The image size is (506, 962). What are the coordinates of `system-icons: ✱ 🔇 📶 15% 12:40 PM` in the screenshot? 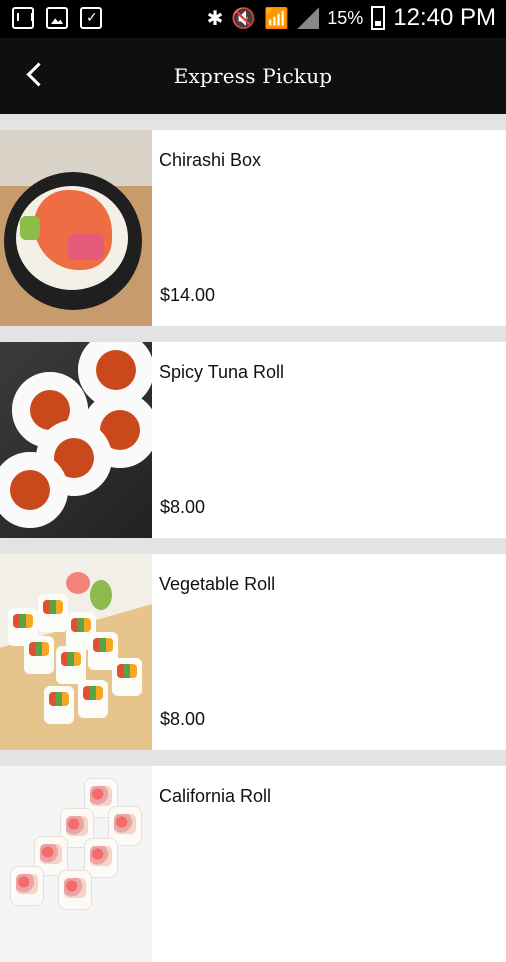 It's located at (351, 18).